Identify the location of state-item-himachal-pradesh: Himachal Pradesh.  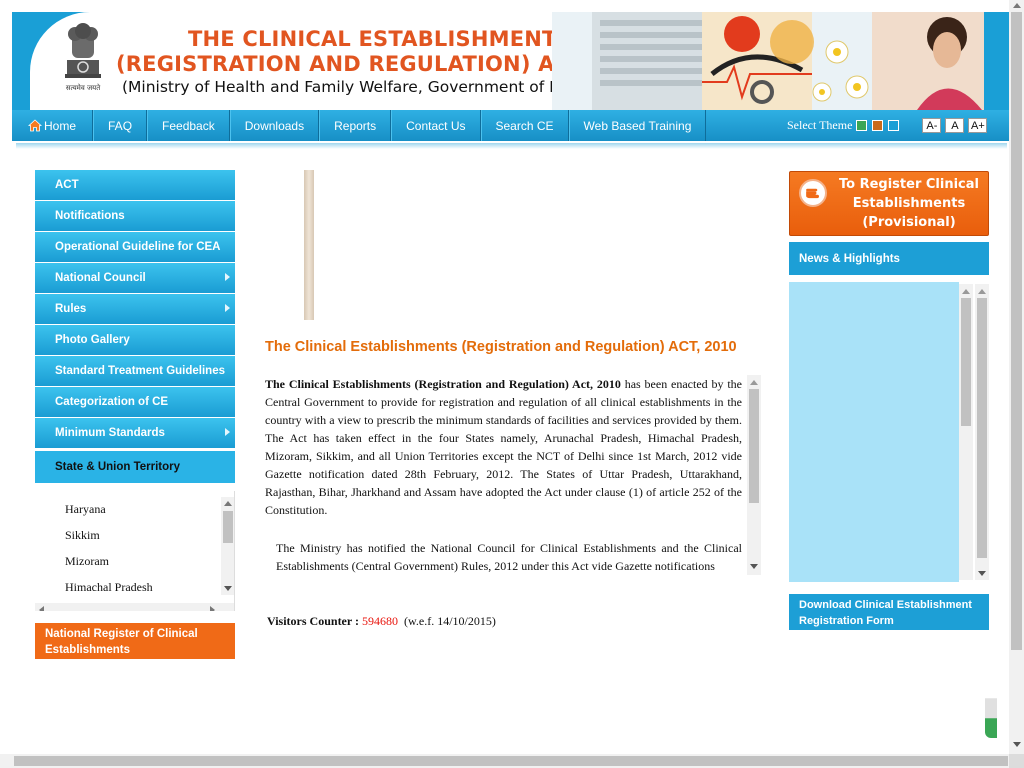
(109, 587).